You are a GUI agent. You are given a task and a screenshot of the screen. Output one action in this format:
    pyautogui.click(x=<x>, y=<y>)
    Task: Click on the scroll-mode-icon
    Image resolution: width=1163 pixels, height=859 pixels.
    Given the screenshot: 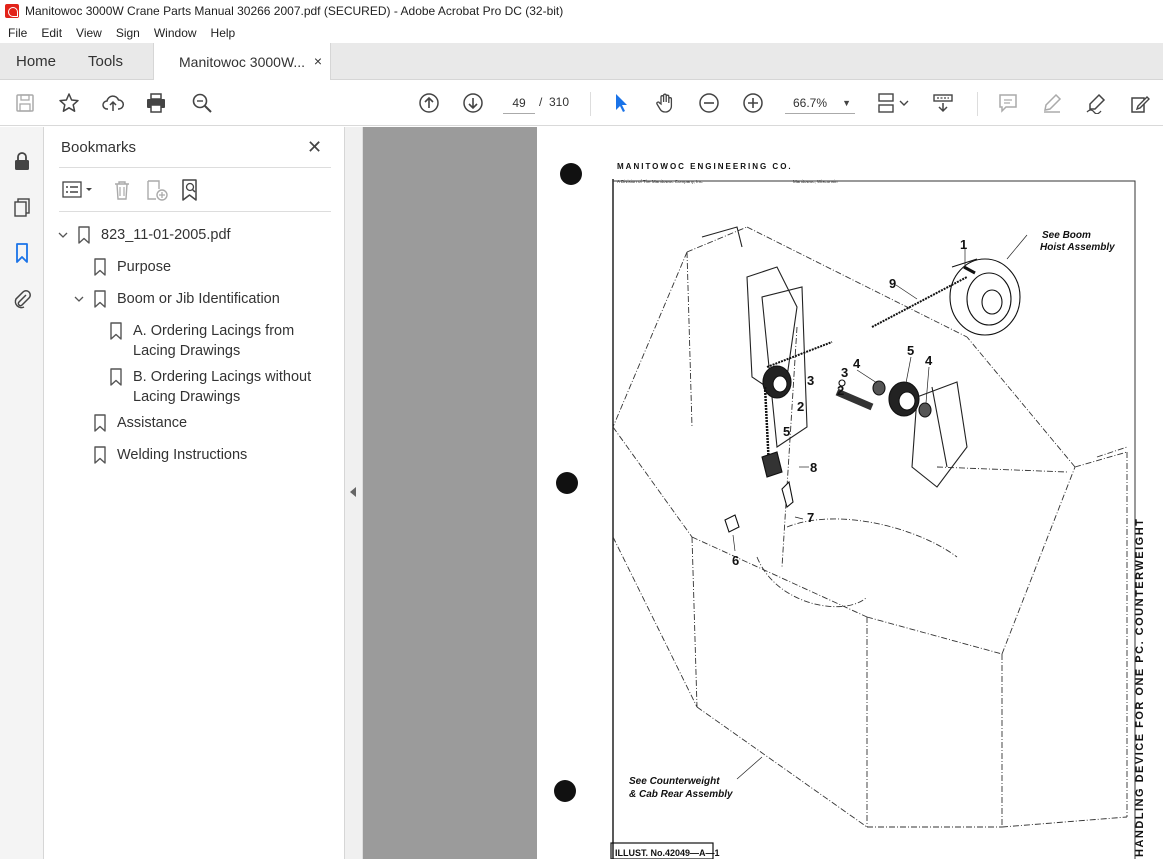 What is the action you would take?
    pyautogui.click(x=943, y=103)
    